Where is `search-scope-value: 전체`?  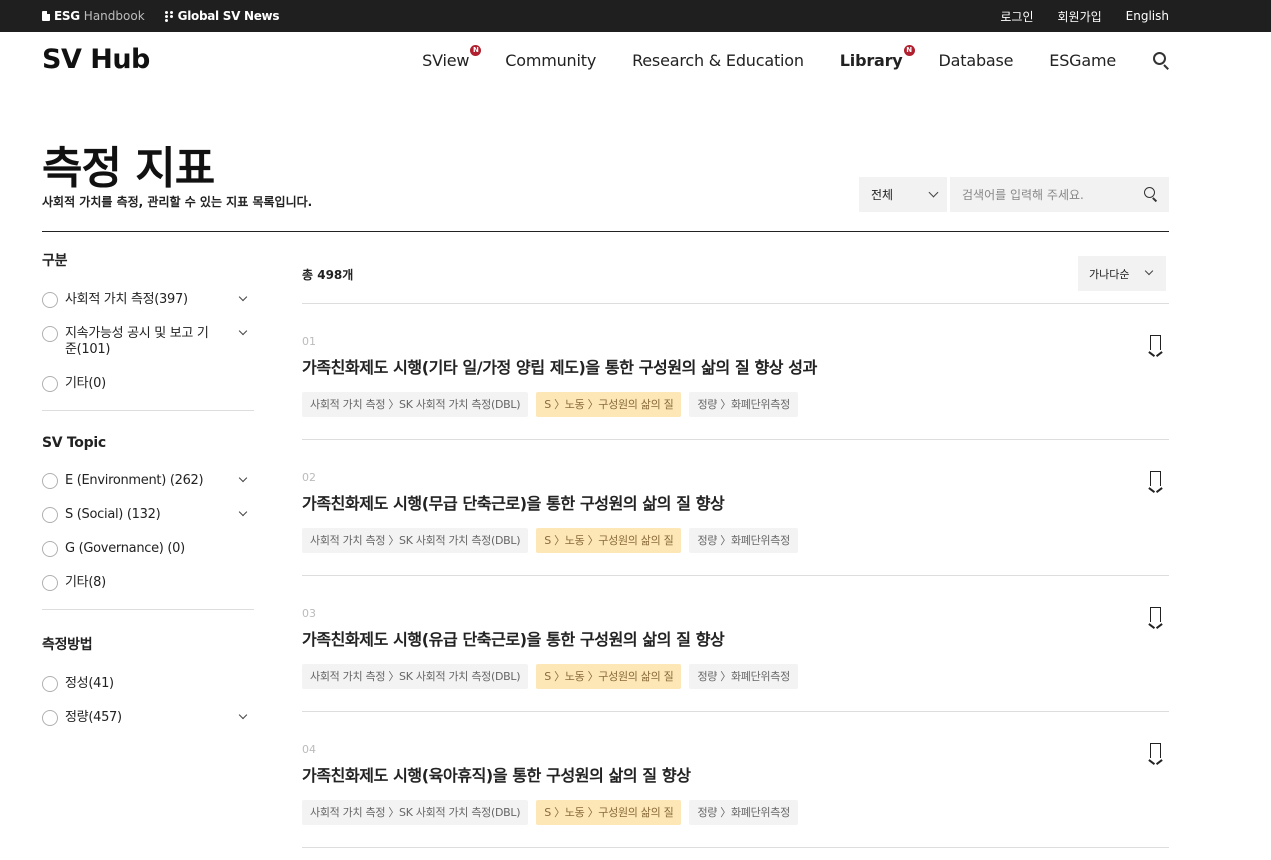 search-scope-value: 전체 is located at coordinates (882, 195).